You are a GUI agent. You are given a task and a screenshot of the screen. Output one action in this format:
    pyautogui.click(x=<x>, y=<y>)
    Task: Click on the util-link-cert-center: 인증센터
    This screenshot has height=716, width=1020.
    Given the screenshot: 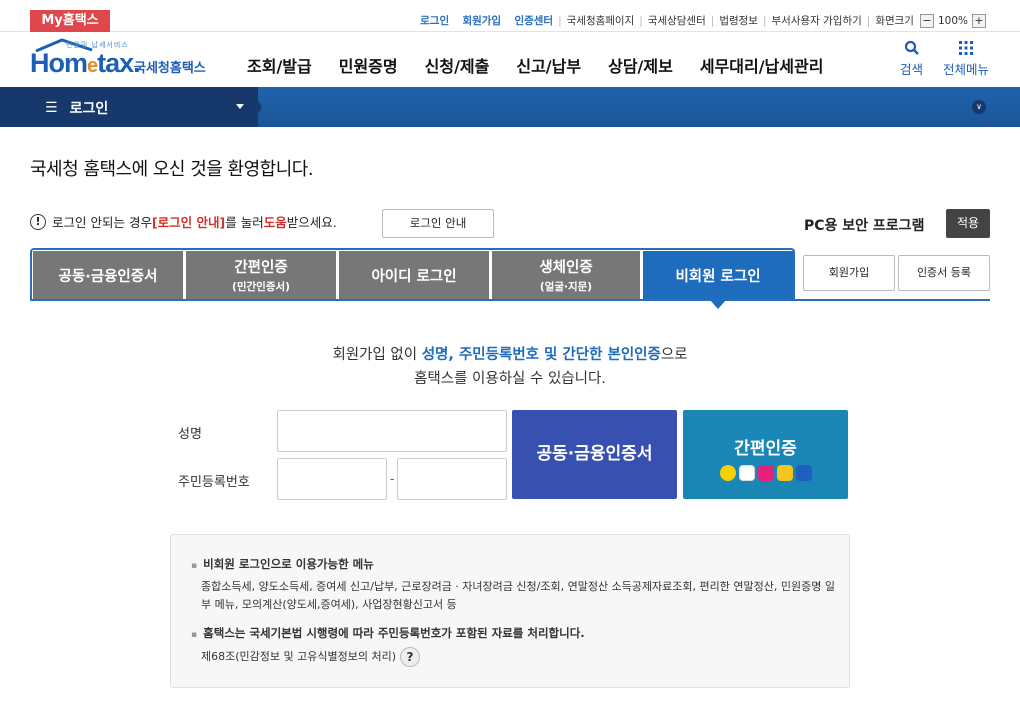 What is the action you would take?
    pyautogui.click(x=533, y=20)
    